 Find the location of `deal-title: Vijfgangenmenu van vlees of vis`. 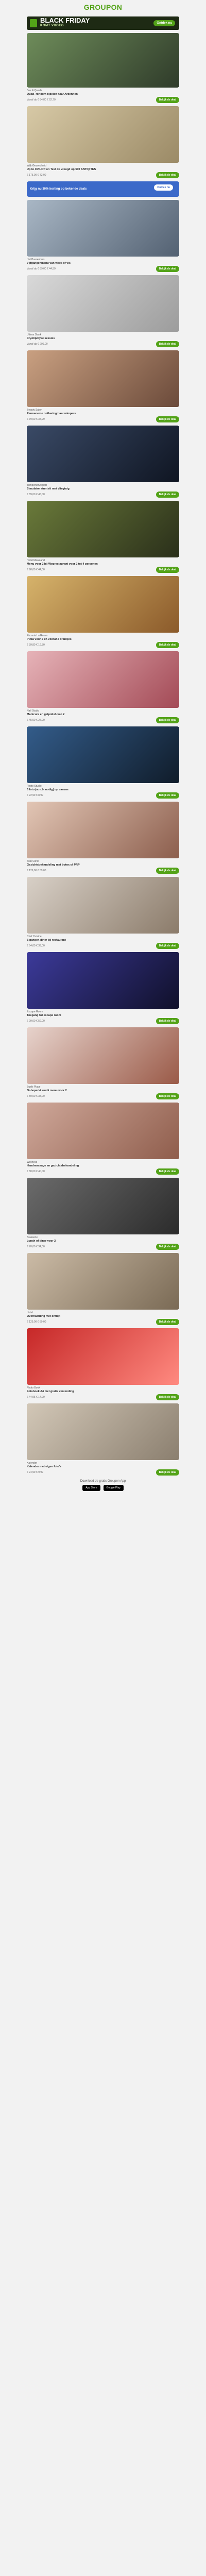

deal-title: Vijfgangenmenu van vlees of vis is located at coordinates (103, 263).